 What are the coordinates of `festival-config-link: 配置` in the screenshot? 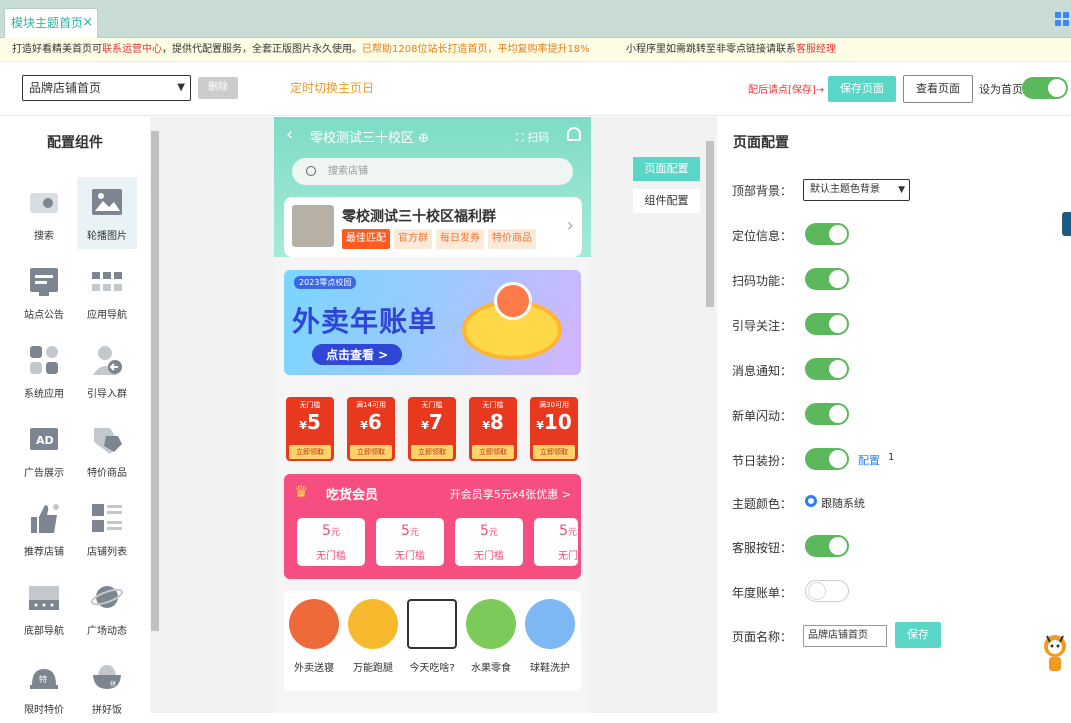 It's located at (869, 460).